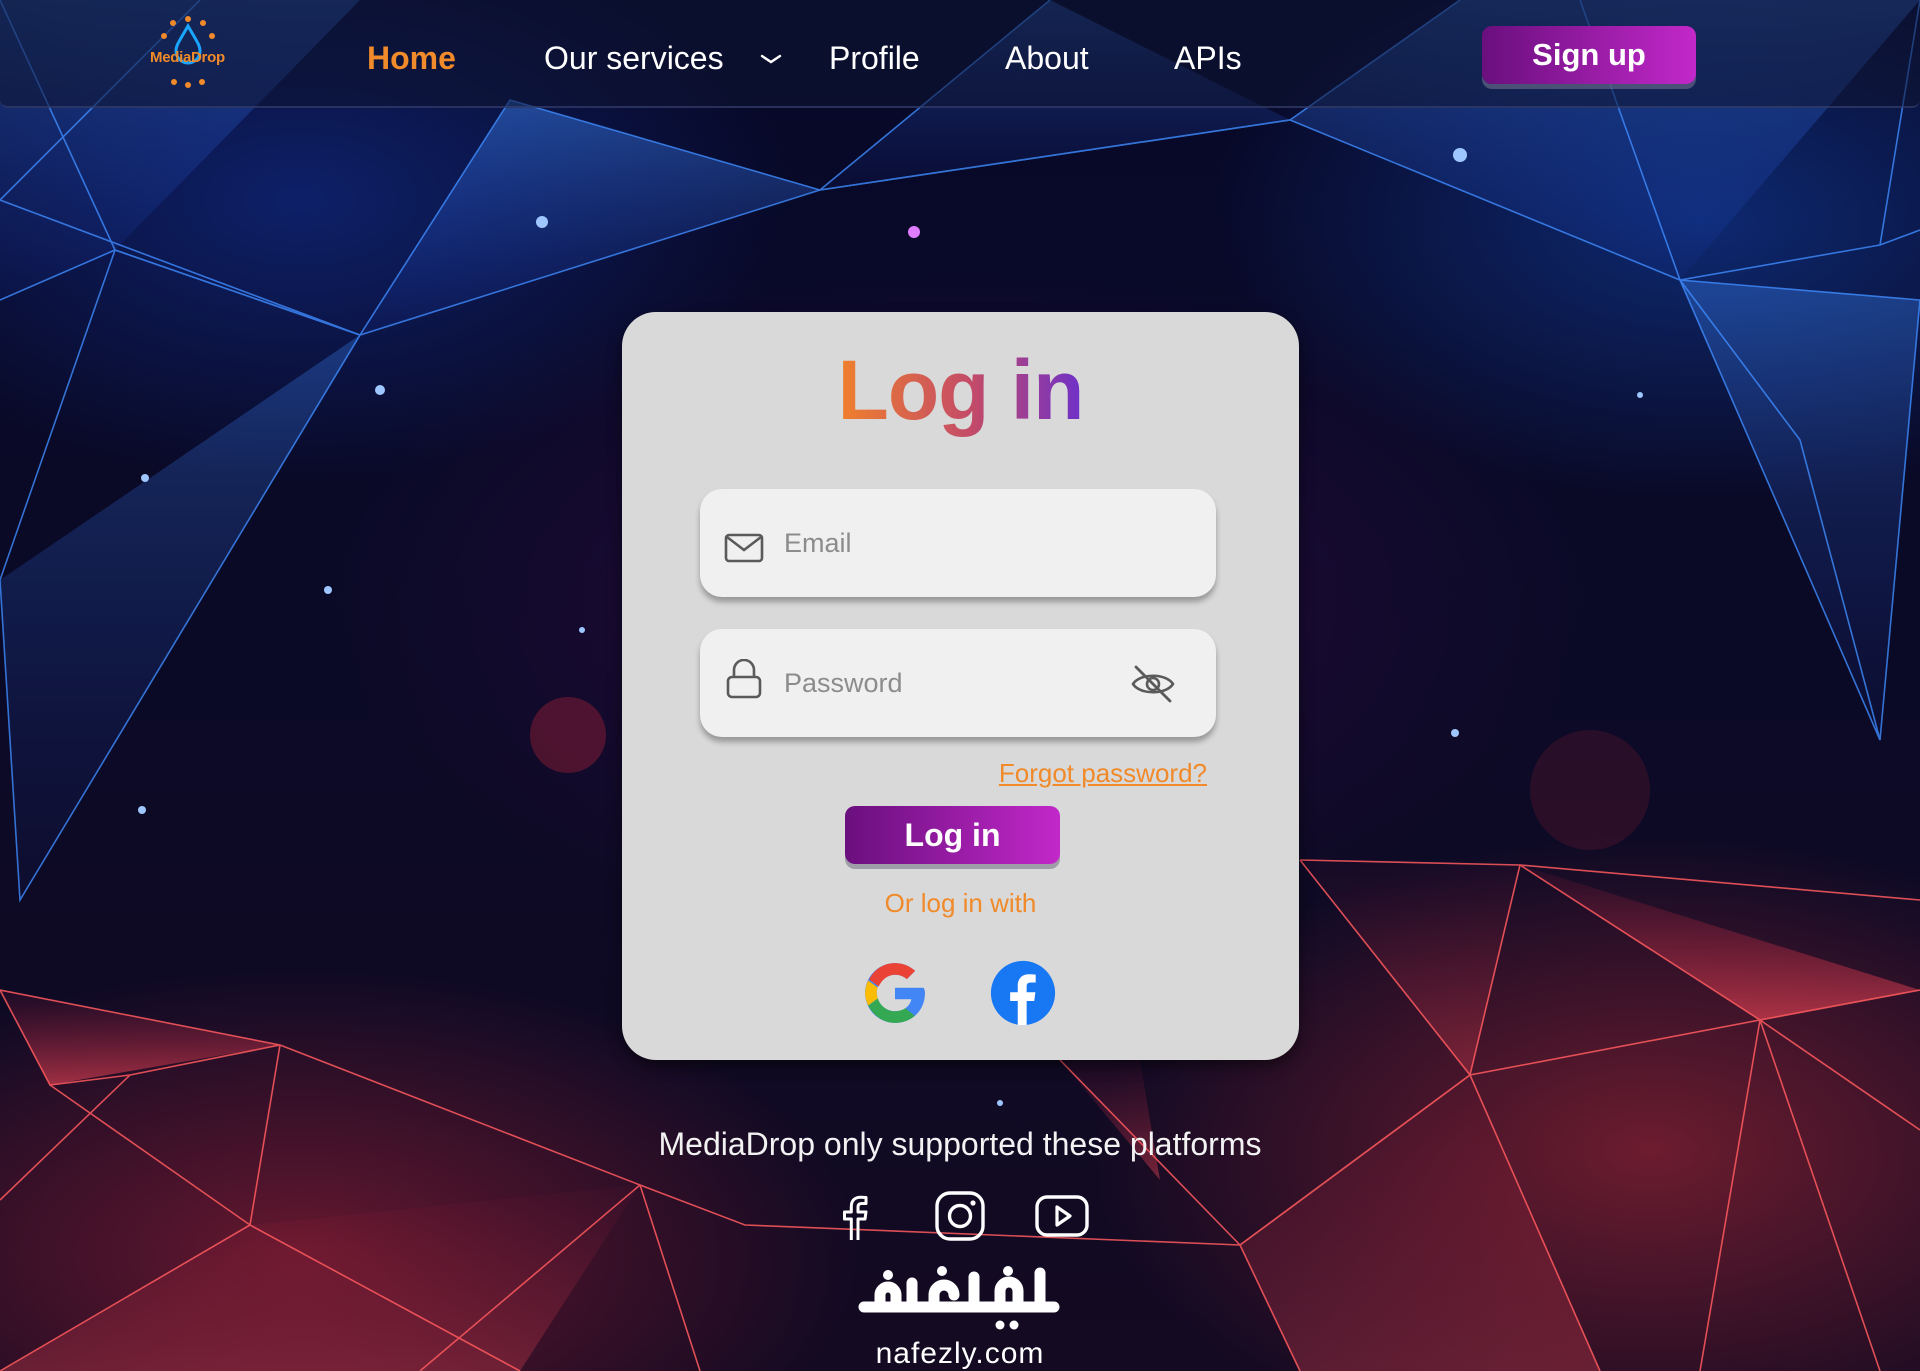 The height and width of the screenshot is (1371, 1920). What do you see at coordinates (1208, 58) in the screenshot?
I see `nav-apis: APIs` at bounding box center [1208, 58].